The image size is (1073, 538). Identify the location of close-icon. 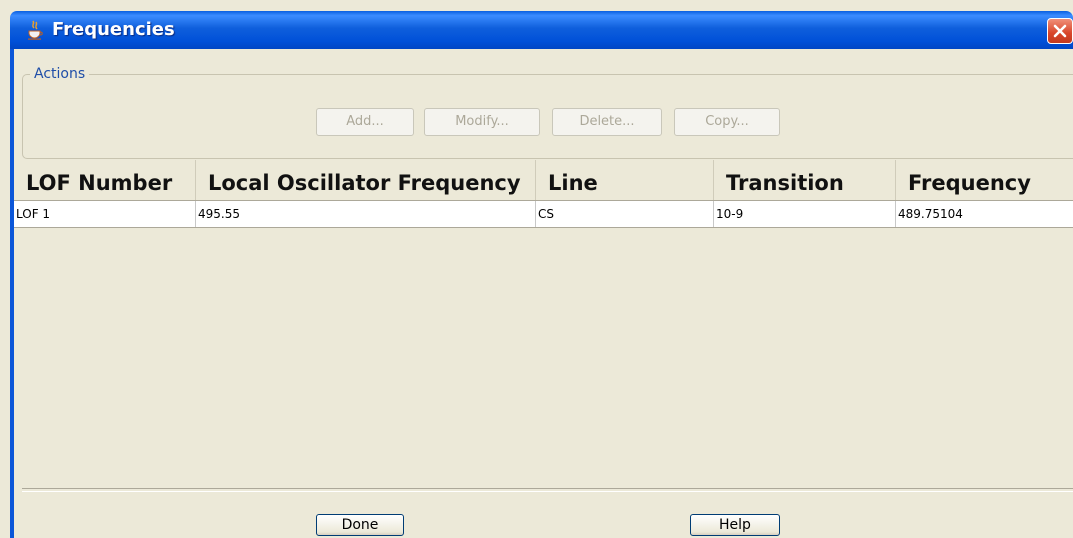
(1060, 31).